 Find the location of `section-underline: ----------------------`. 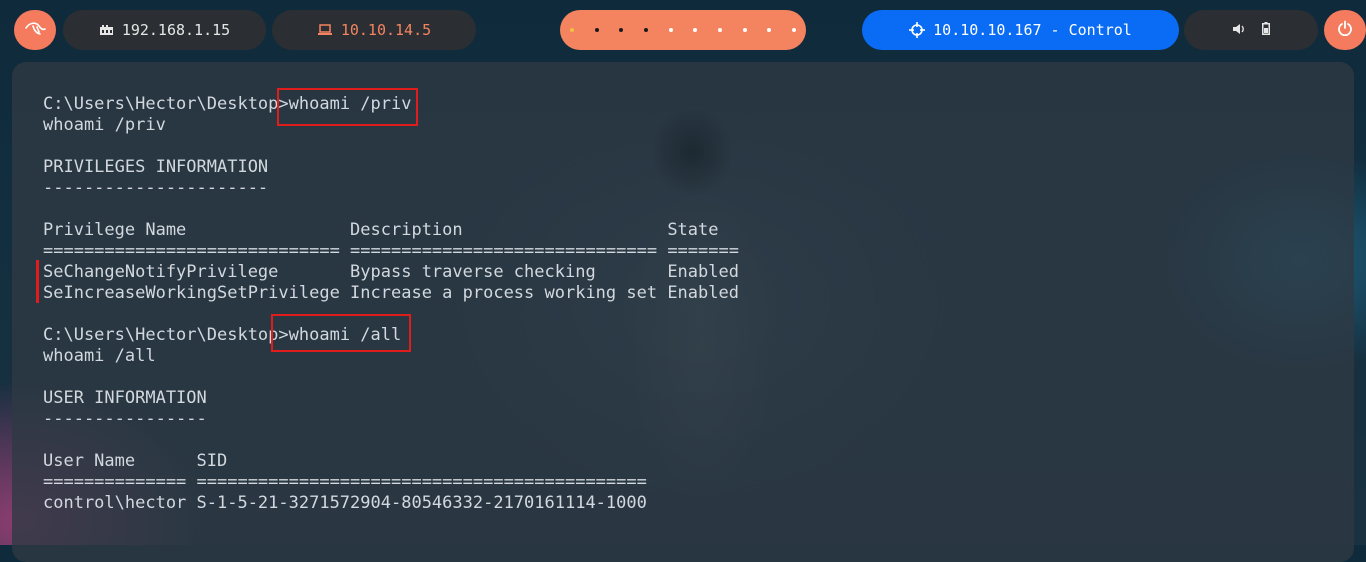

section-underline: ---------------------- is located at coordinates (156, 188).